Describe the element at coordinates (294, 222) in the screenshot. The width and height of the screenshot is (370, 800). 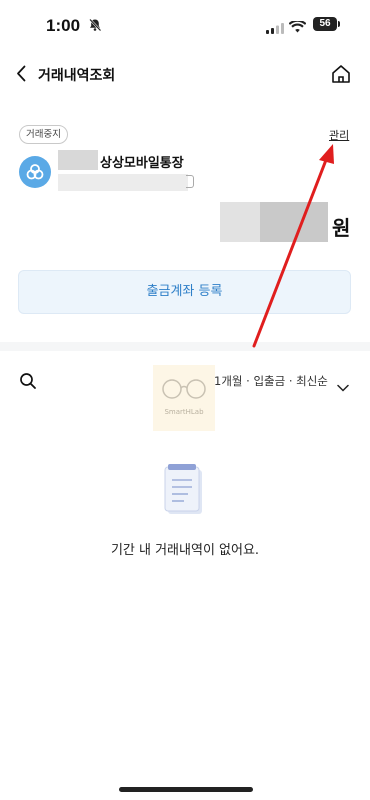
I see `redacted-balance-dark` at that location.